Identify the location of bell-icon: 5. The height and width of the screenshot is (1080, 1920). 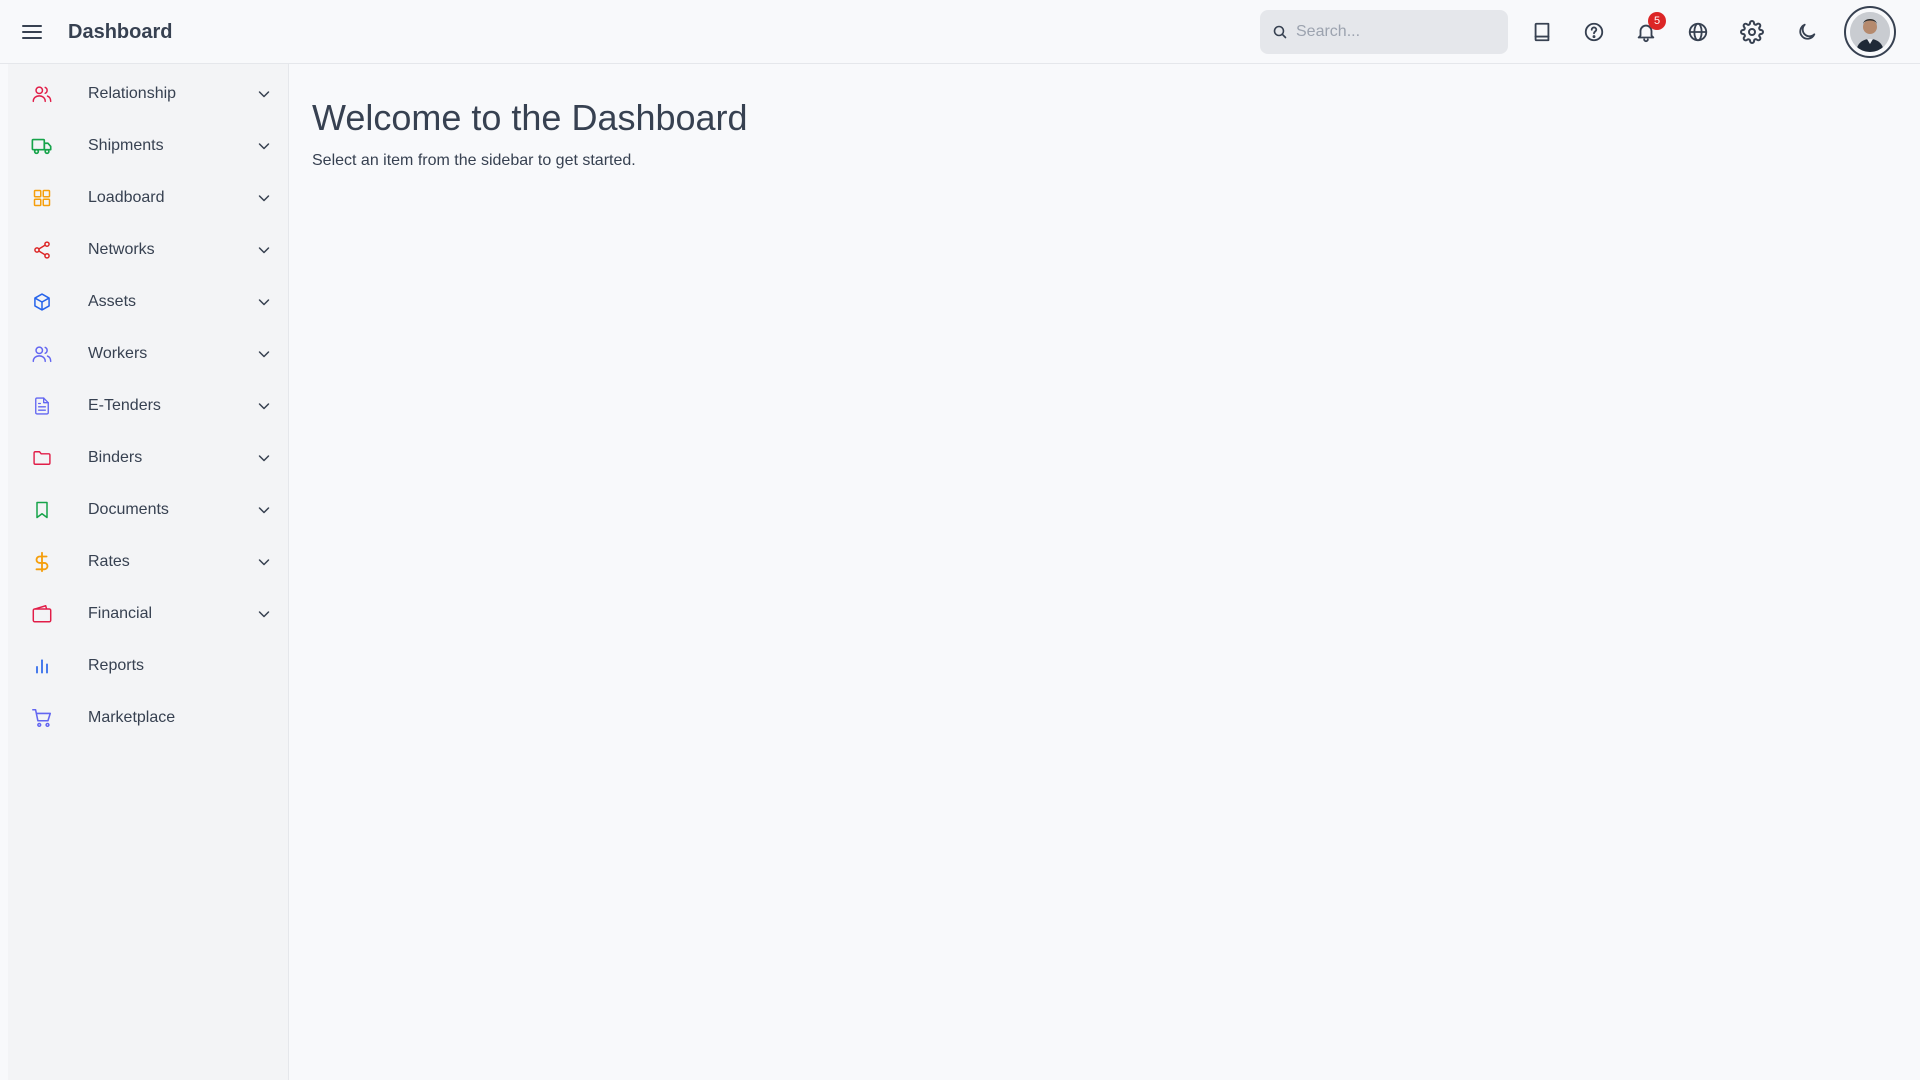
(1648, 30).